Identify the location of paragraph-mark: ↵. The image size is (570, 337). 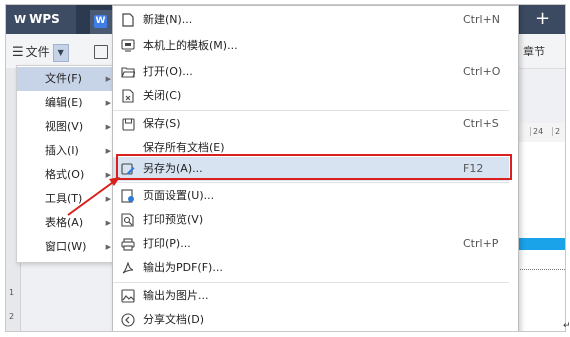
(566, 326).